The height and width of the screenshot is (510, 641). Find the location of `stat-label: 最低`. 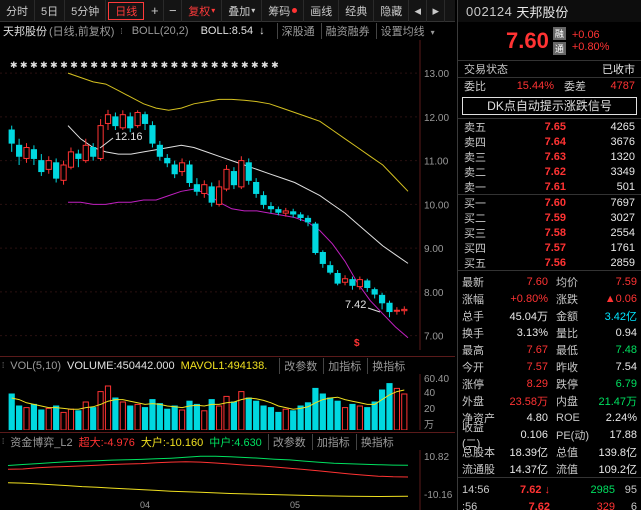

stat-label: 最低 is located at coordinates (567, 350).